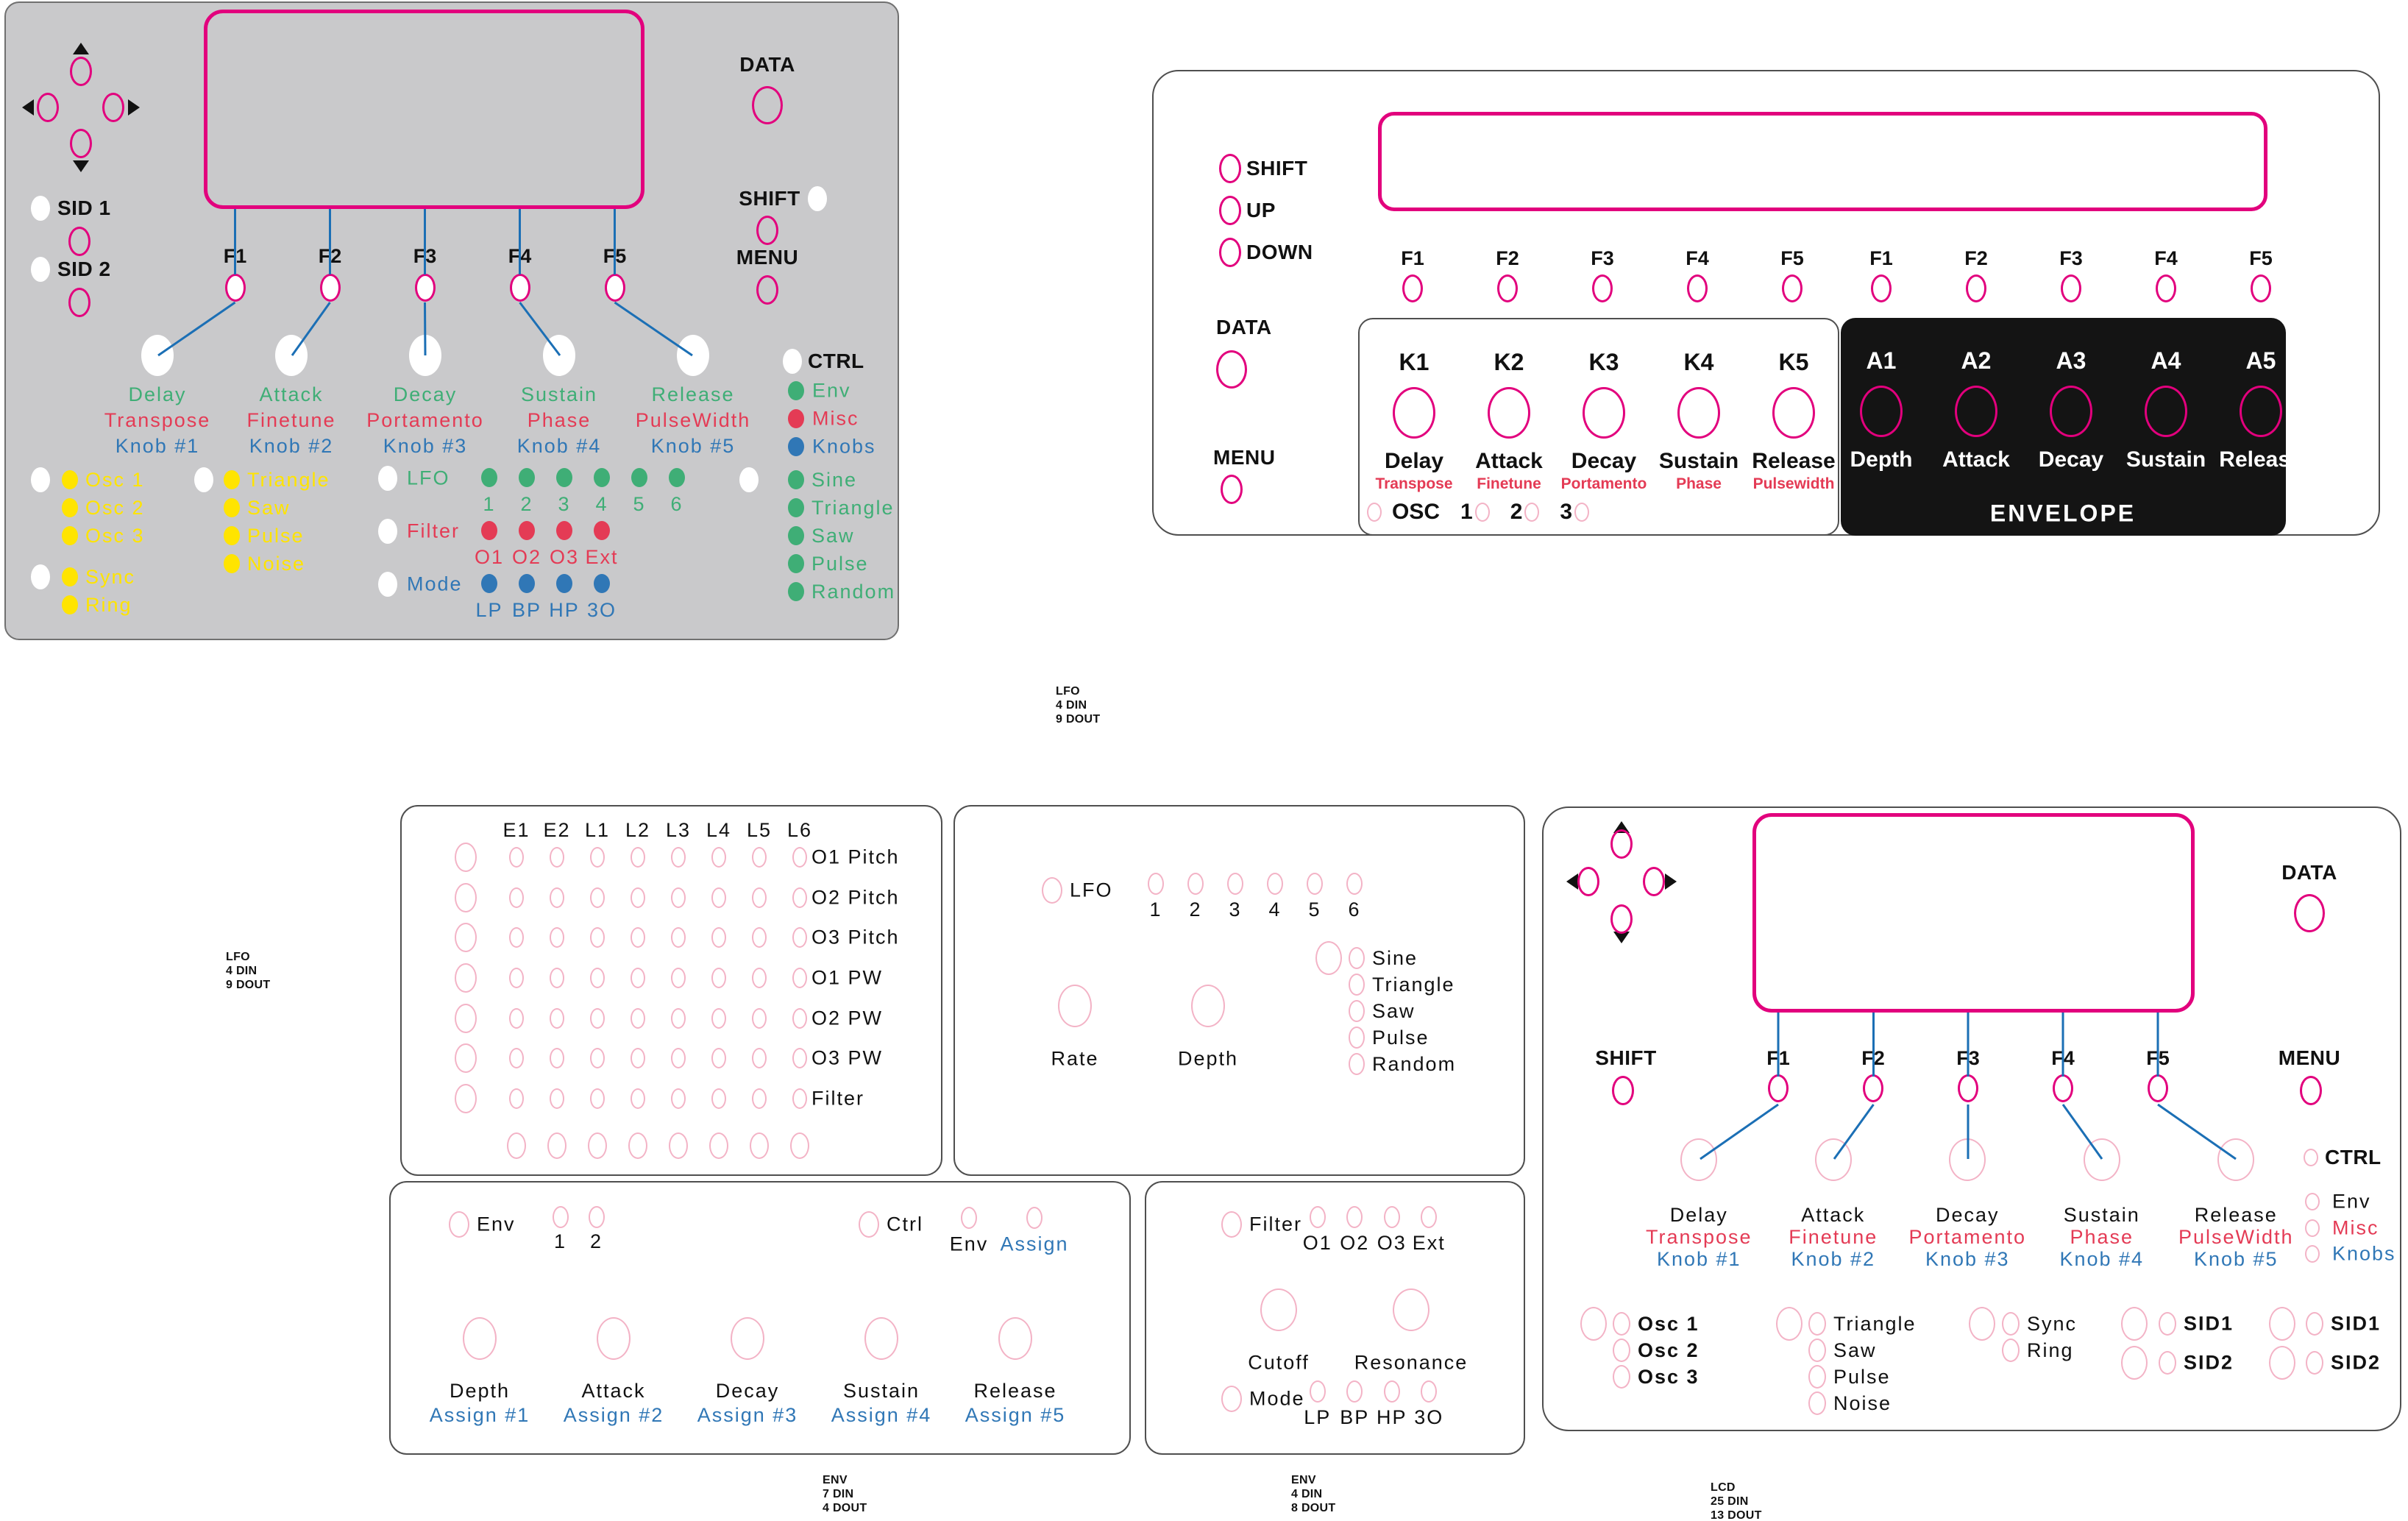 Image resolution: width=2408 pixels, height=1521 pixels. I want to click on filter-input-label: Ext, so click(1429, 1243).